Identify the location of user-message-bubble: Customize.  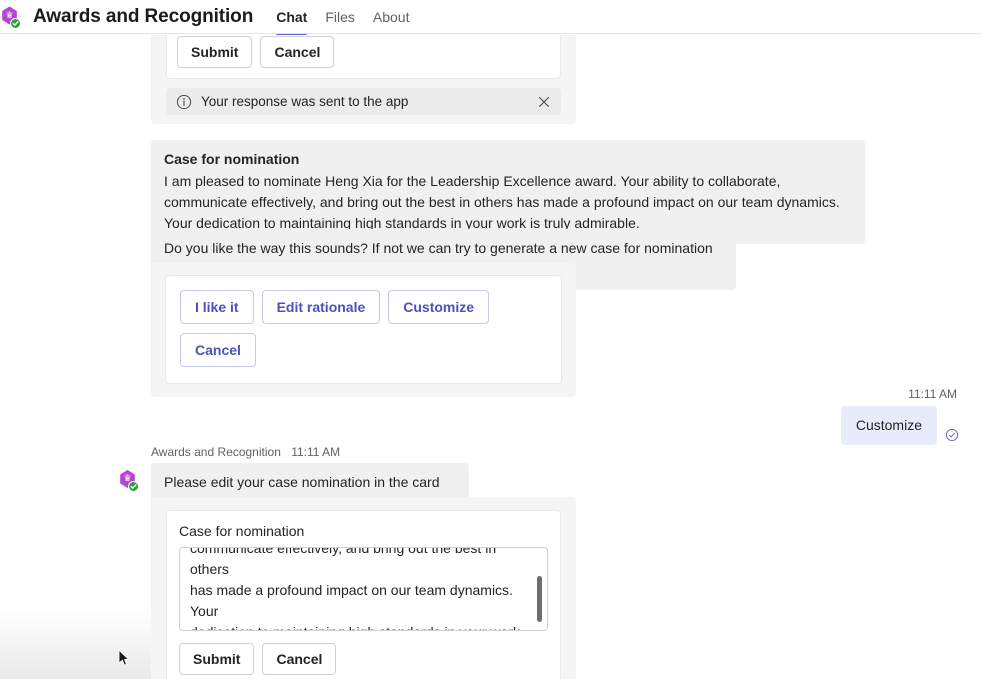
(888, 425).